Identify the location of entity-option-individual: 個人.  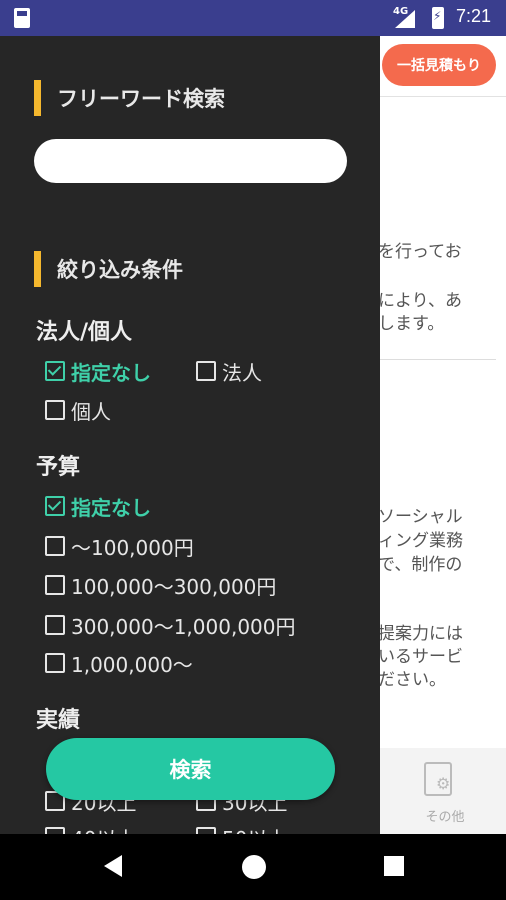
(78, 410).